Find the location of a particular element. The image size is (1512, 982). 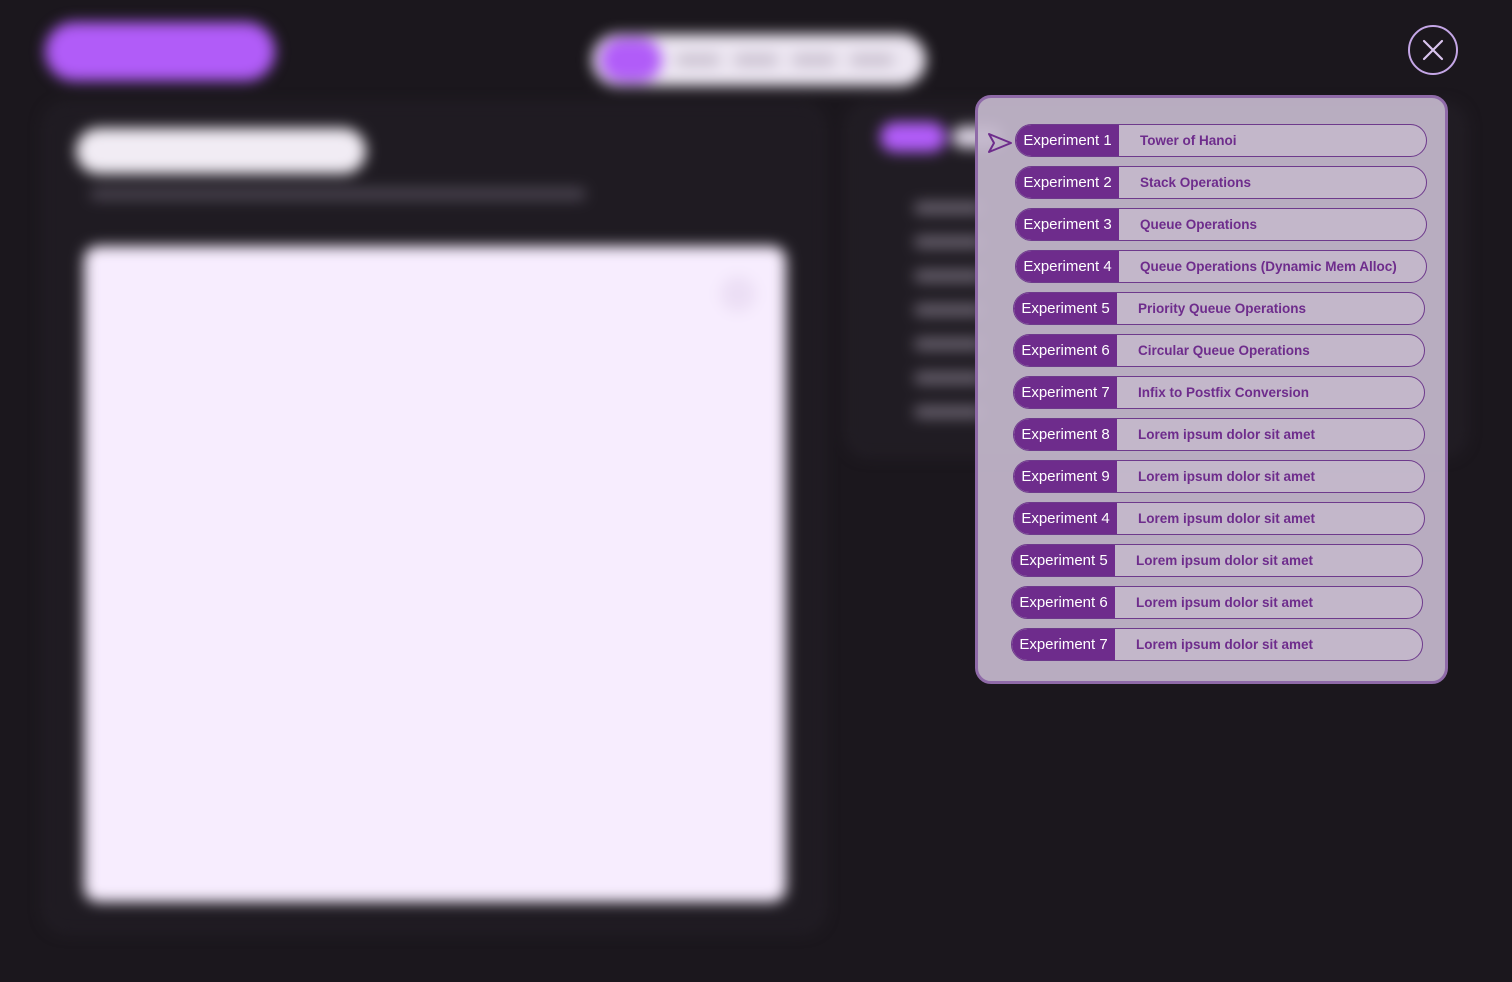

experiment-item-3: Experiment 3 Queue Operations is located at coordinates (1221, 224).